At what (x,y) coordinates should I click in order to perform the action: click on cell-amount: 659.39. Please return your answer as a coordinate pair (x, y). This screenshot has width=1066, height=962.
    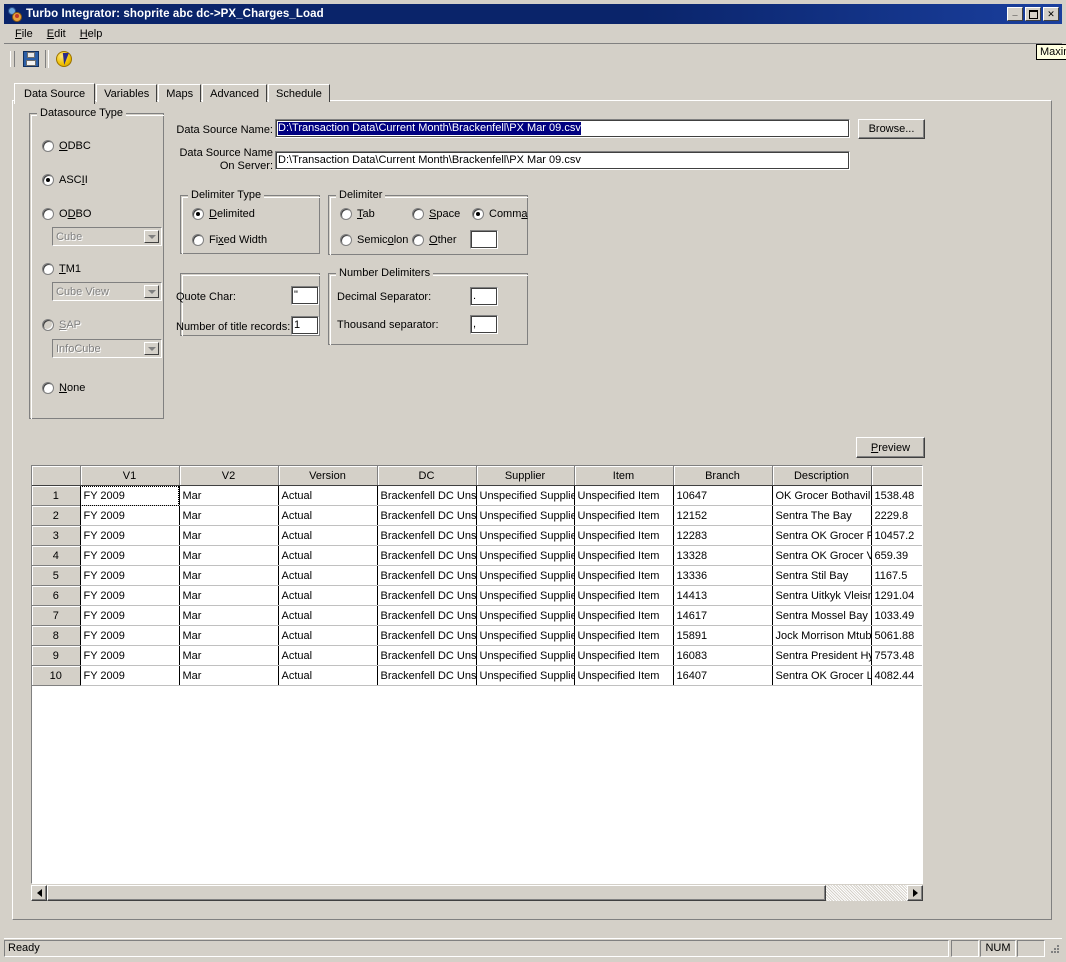
    Looking at the image, I should click on (896, 555).